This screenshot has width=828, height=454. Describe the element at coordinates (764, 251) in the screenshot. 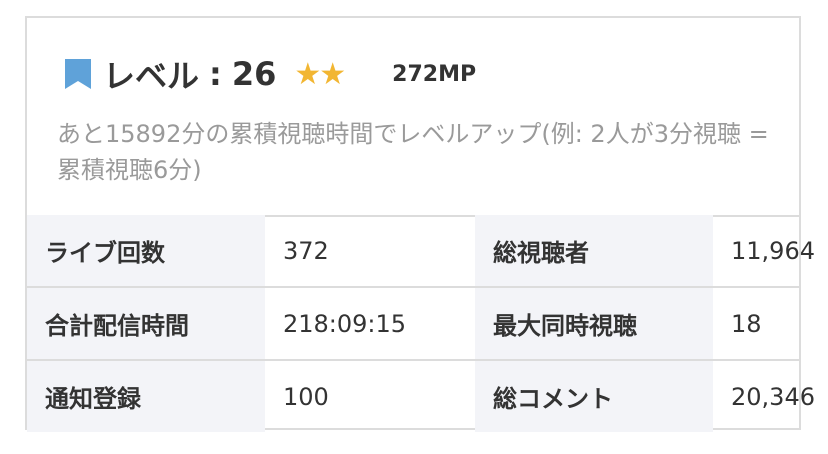

I see `stat-value: 11,964` at that location.